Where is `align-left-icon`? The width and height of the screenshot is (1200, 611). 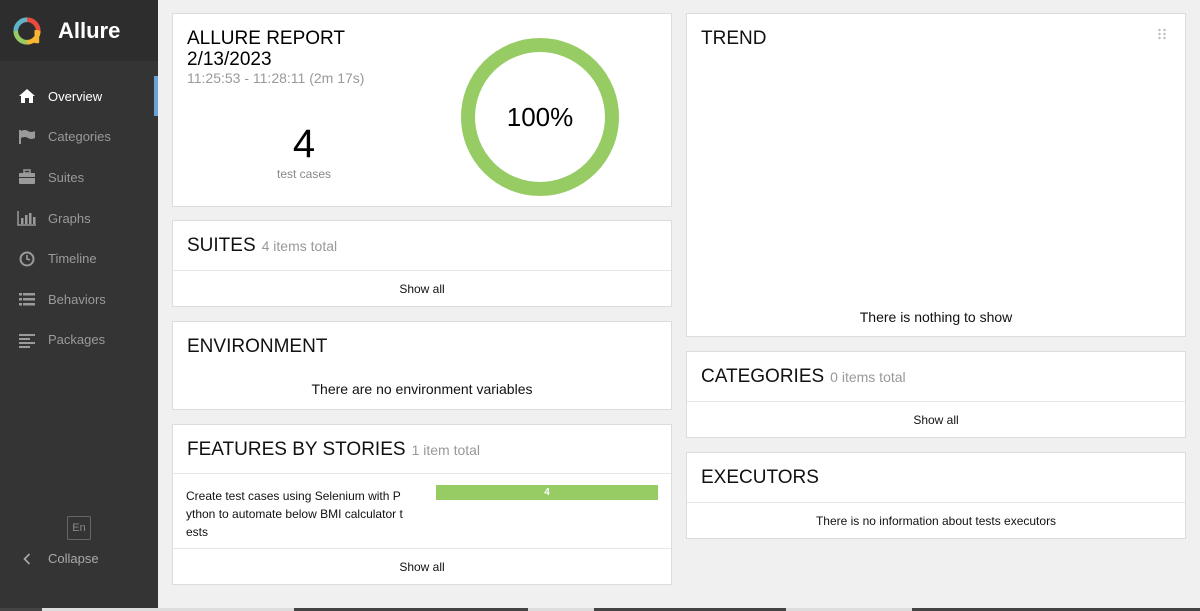
align-left-icon is located at coordinates (27, 340).